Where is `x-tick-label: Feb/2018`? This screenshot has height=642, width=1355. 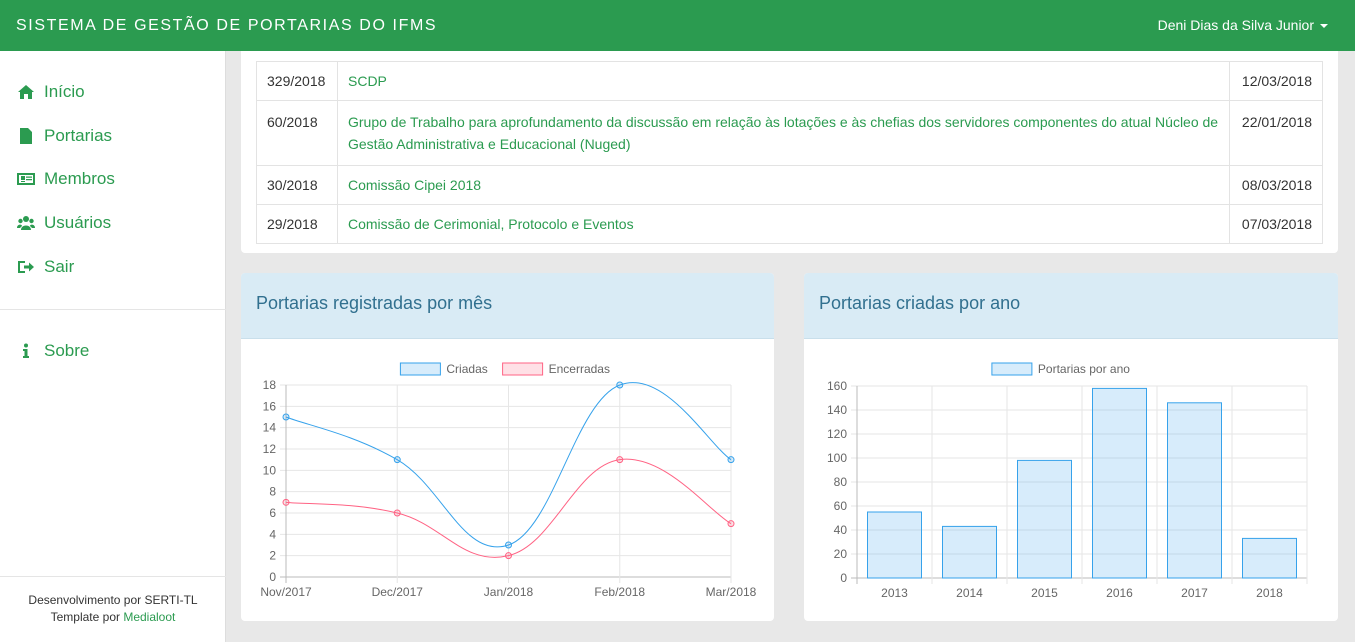 x-tick-label: Feb/2018 is located at coordinates (619, 592).